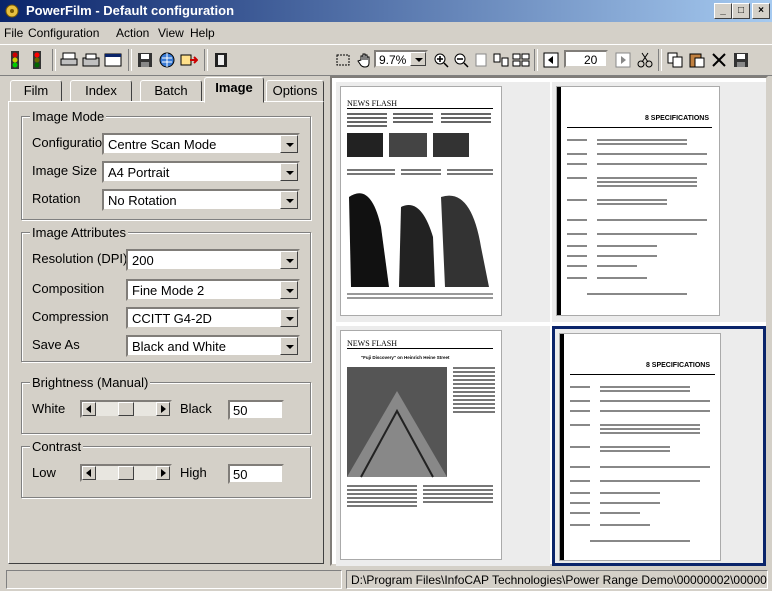  I want to click on menu-action: Action, so click(132, 33).